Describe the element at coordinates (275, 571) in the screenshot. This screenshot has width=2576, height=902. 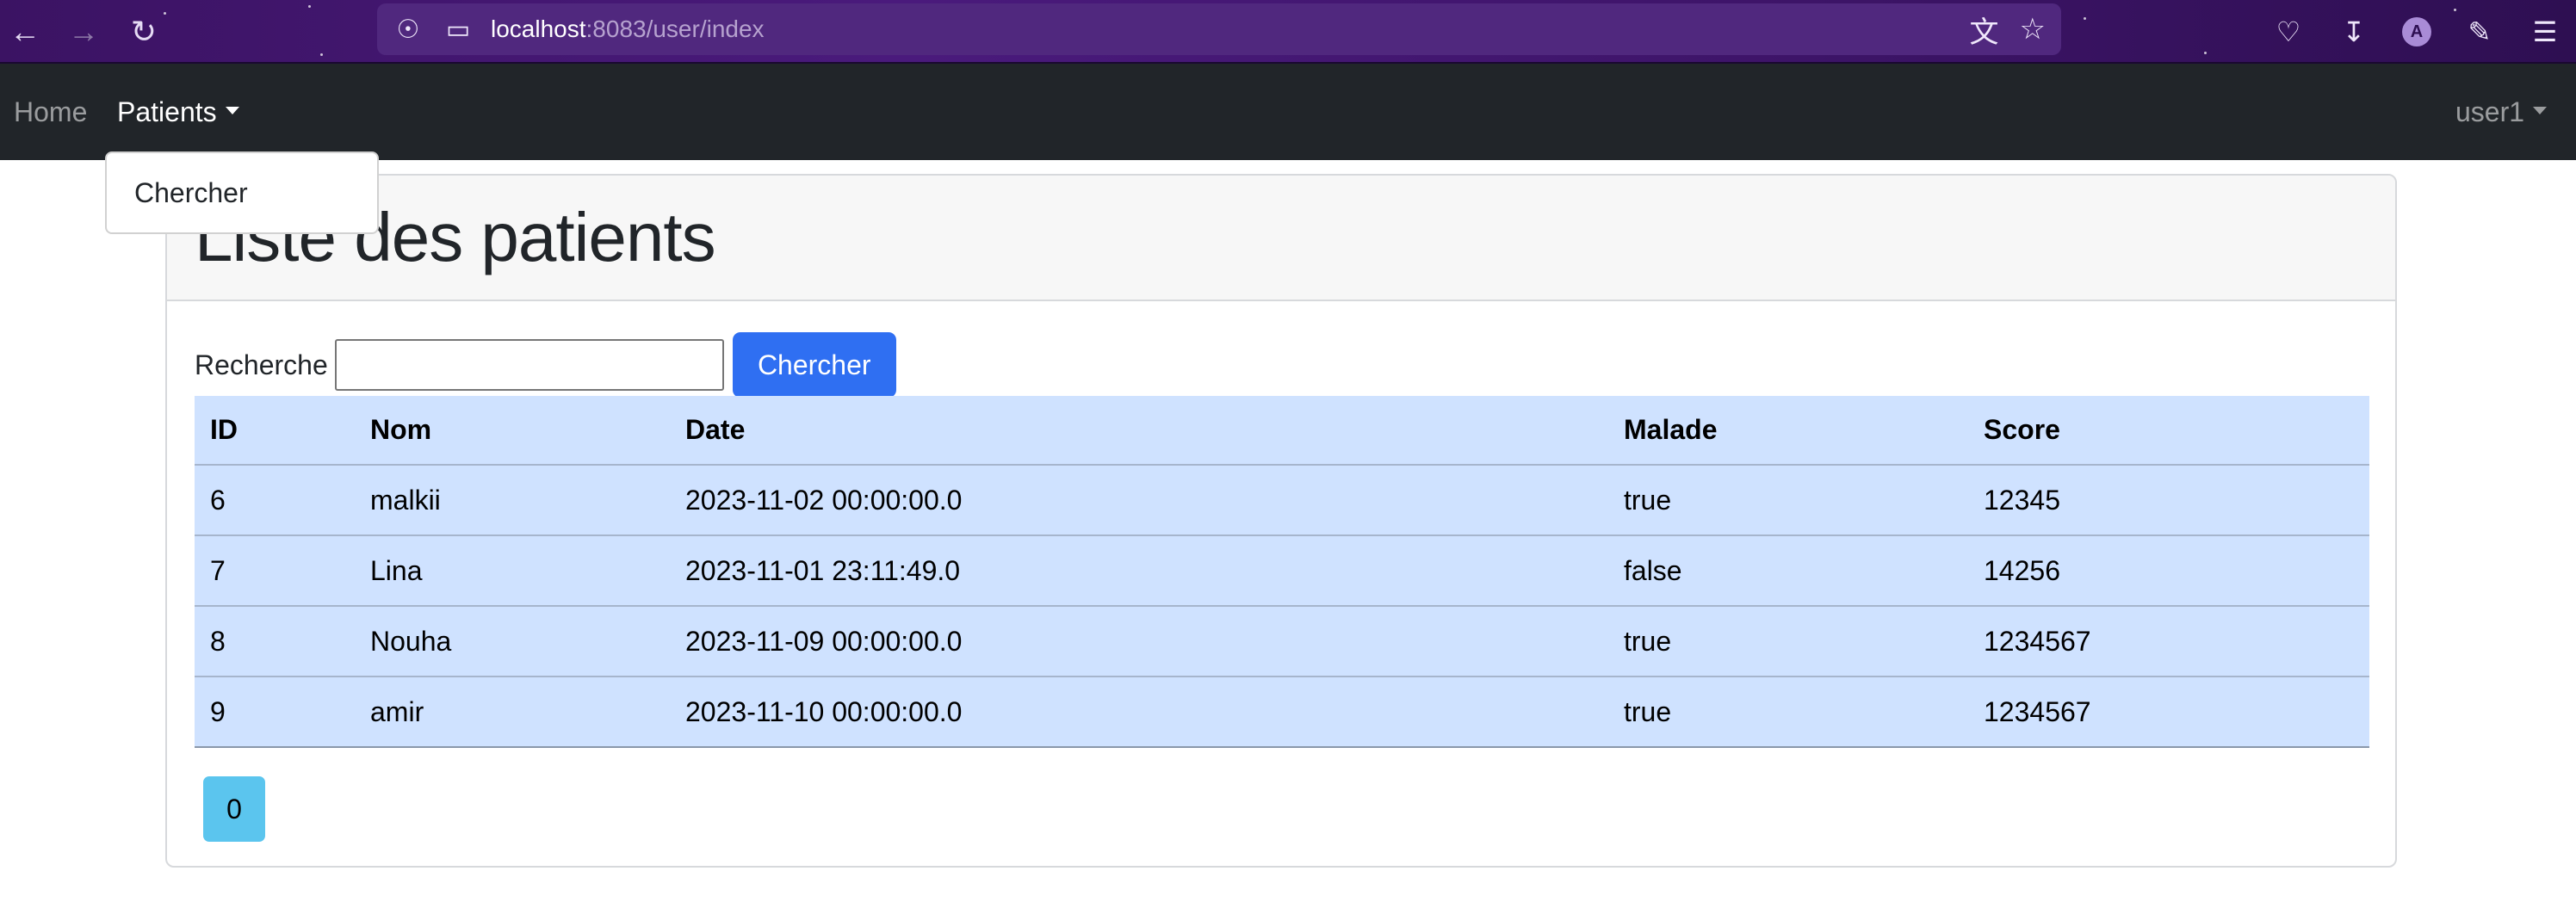
I see `cell-id: 7` at that location.